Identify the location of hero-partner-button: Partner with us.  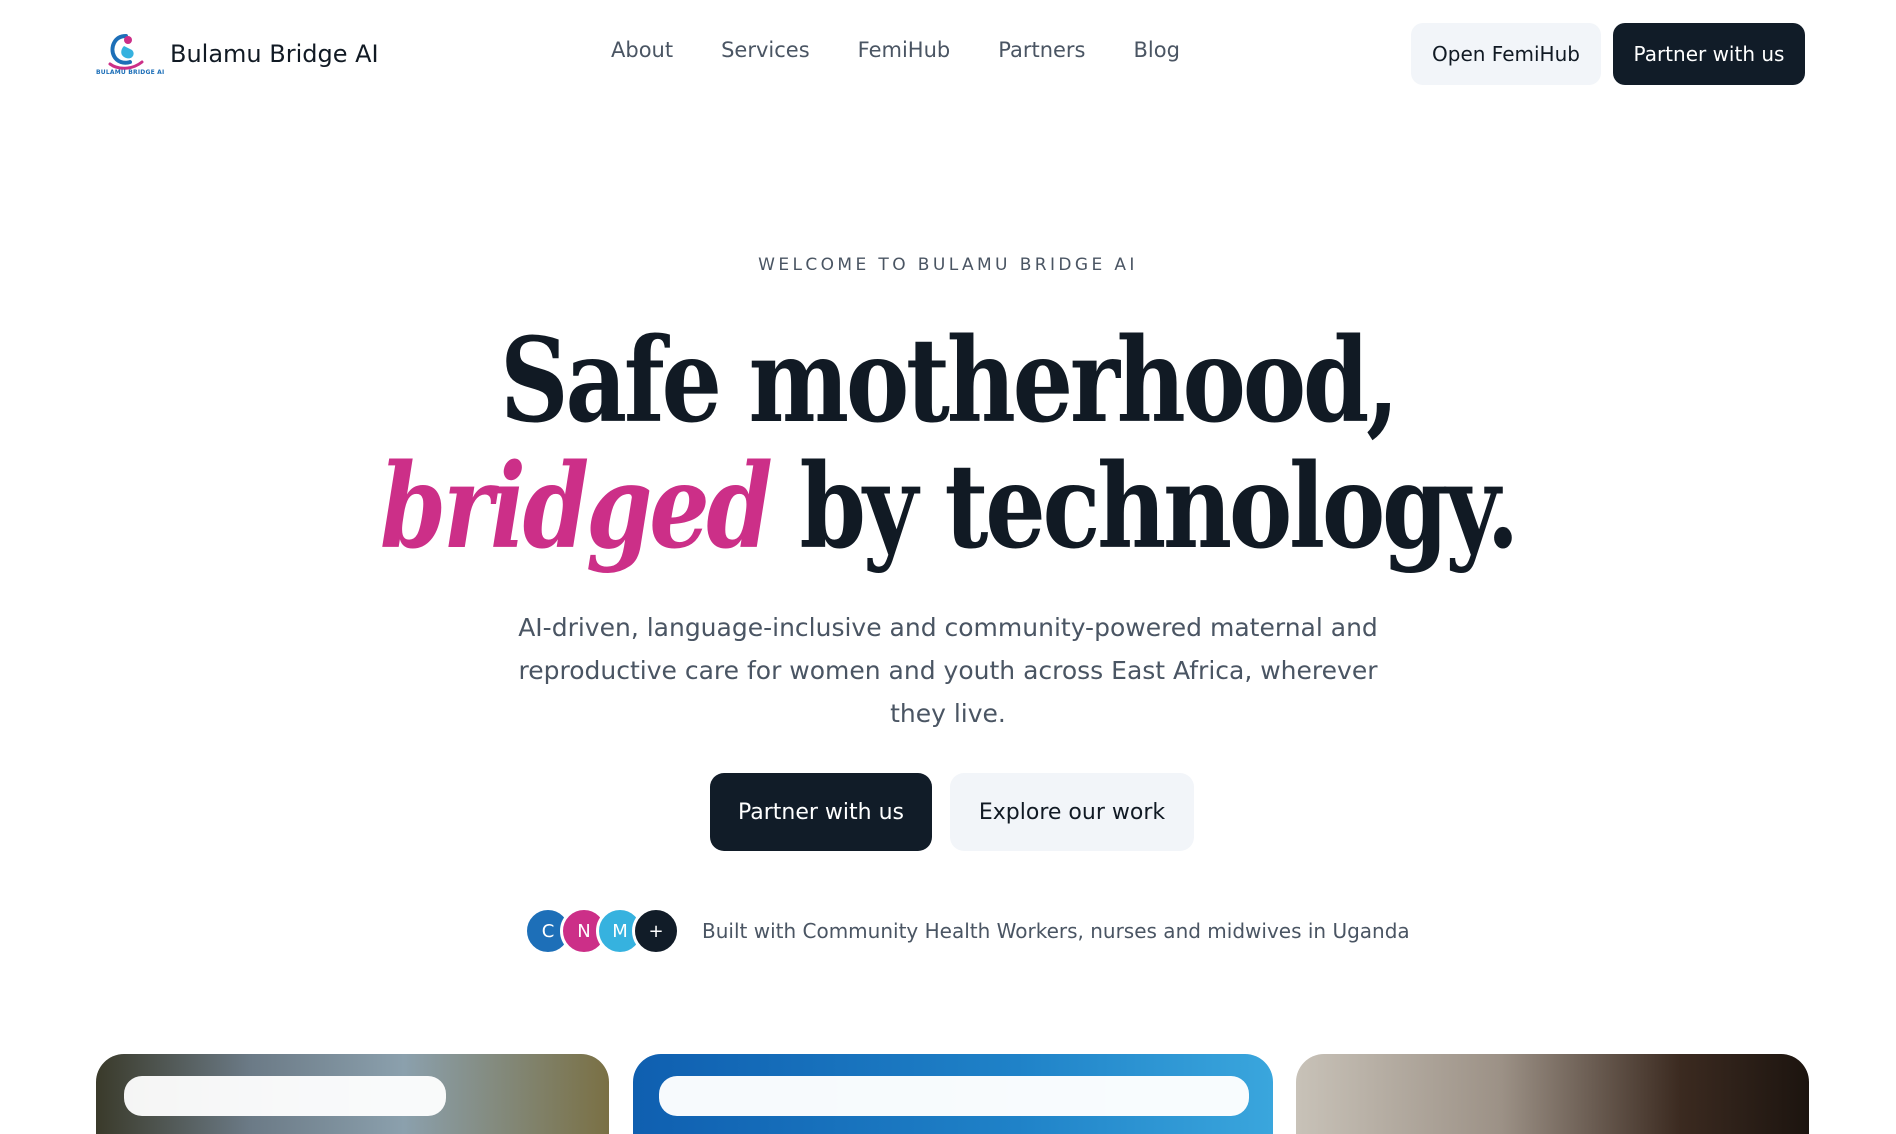
(821, 812).